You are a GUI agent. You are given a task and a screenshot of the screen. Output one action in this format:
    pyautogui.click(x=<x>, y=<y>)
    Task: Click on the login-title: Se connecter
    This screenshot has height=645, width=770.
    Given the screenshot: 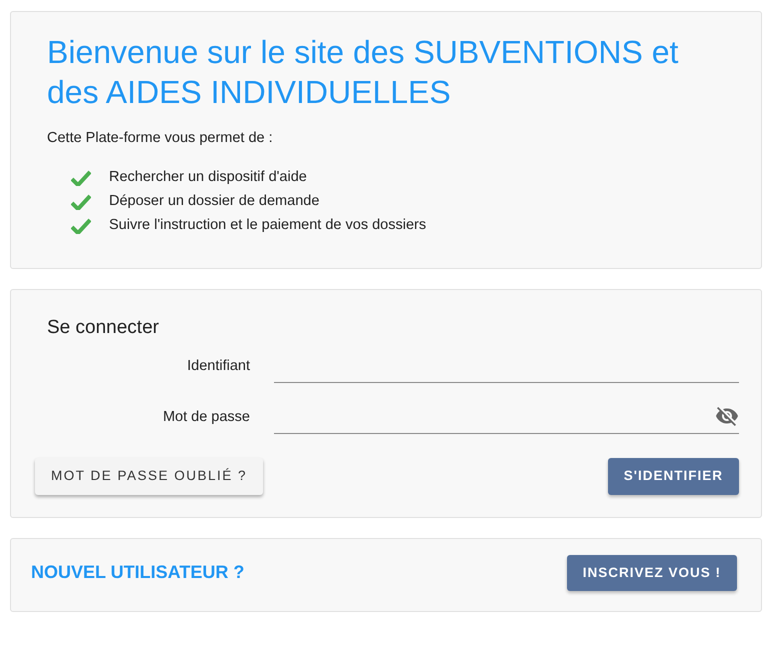 What is the action you would take?
    pyautogui.click(x=103, y=328)
    